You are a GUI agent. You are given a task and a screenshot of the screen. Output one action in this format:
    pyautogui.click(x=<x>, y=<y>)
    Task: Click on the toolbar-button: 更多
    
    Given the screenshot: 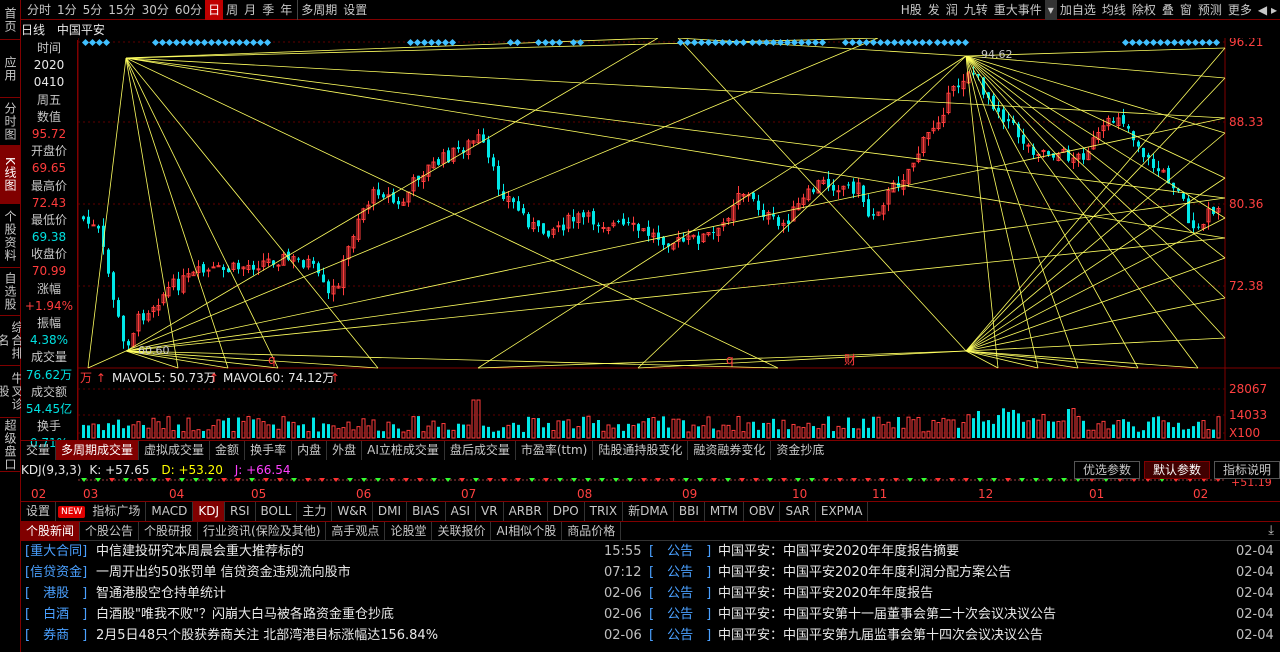 What is the action you would take?
    pyautogui.click(x=1240, y=10)
    